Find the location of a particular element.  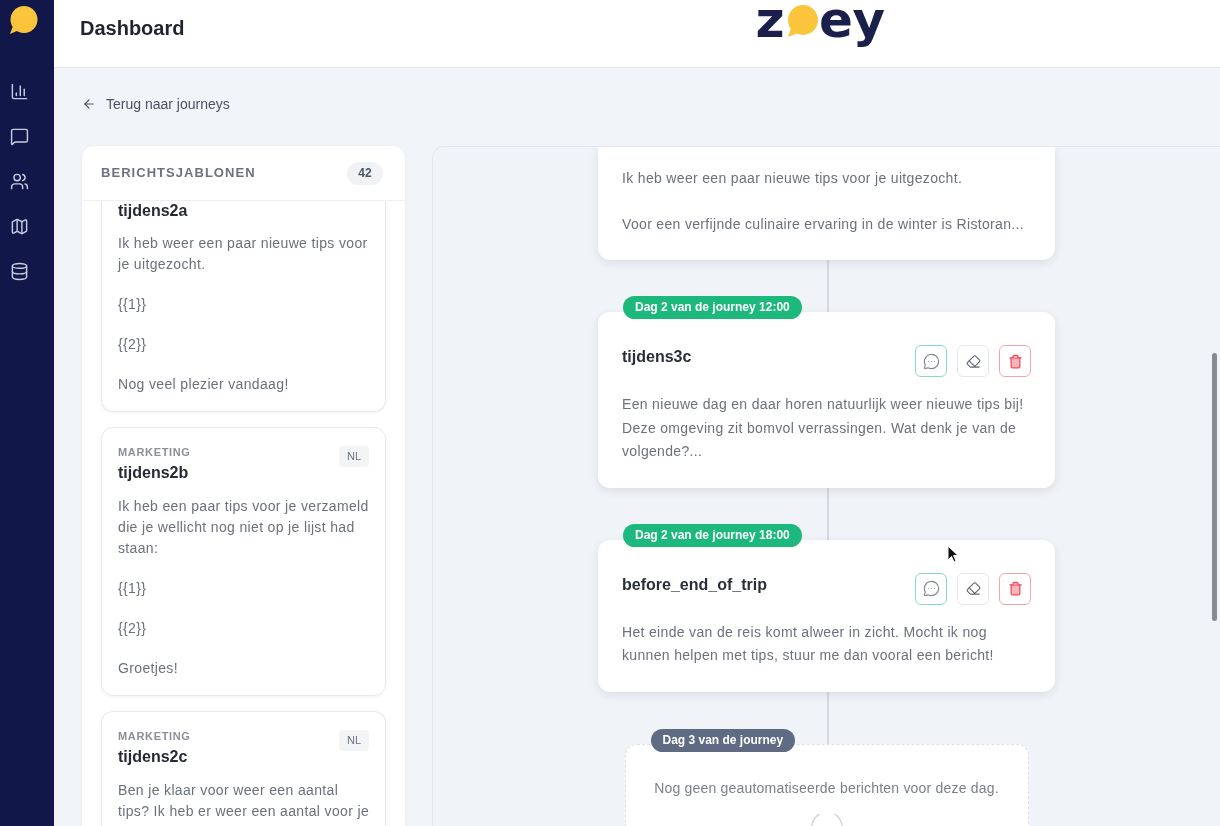

map-icon is located at coordinates (19, 226).